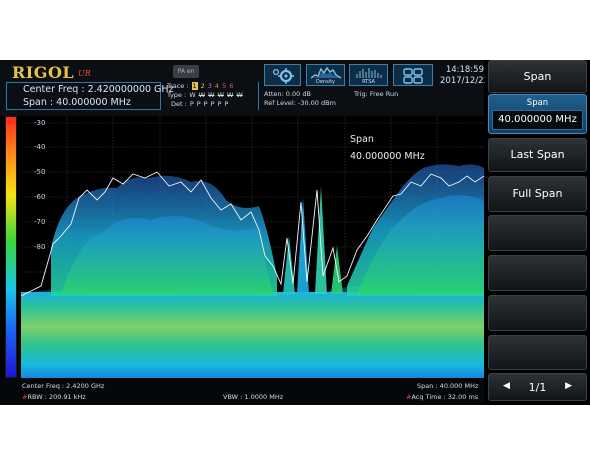 The height and width of the screenshot is (465, 590). What do you see at coordinates (325, 82) in the screenshot?
I see `density-button-label: Density` at bounding box center [325, 82].